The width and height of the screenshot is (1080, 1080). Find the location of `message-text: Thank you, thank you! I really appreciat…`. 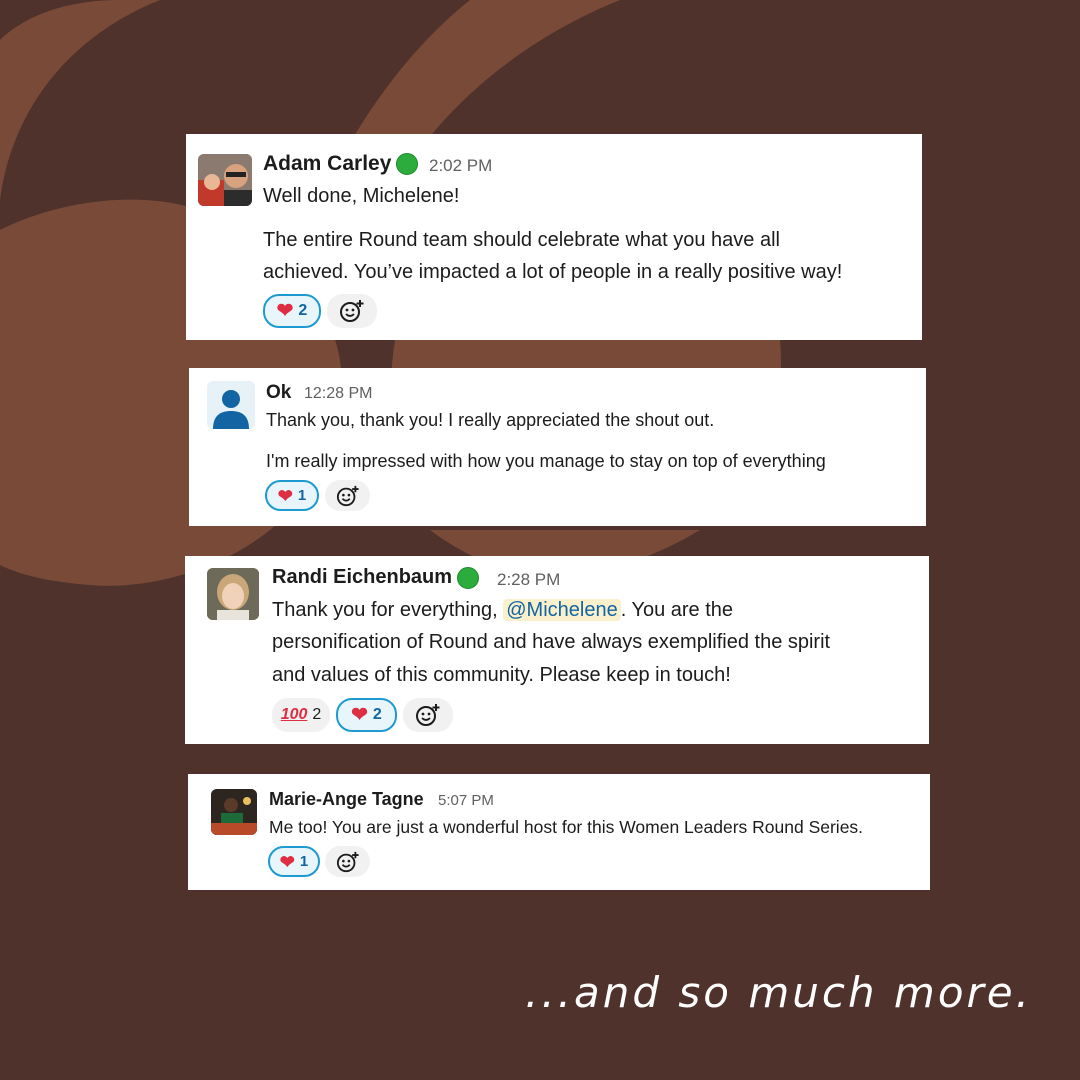

message-text: Thank you, thank you! I really appreciat… is located at coordinates (490, 420).